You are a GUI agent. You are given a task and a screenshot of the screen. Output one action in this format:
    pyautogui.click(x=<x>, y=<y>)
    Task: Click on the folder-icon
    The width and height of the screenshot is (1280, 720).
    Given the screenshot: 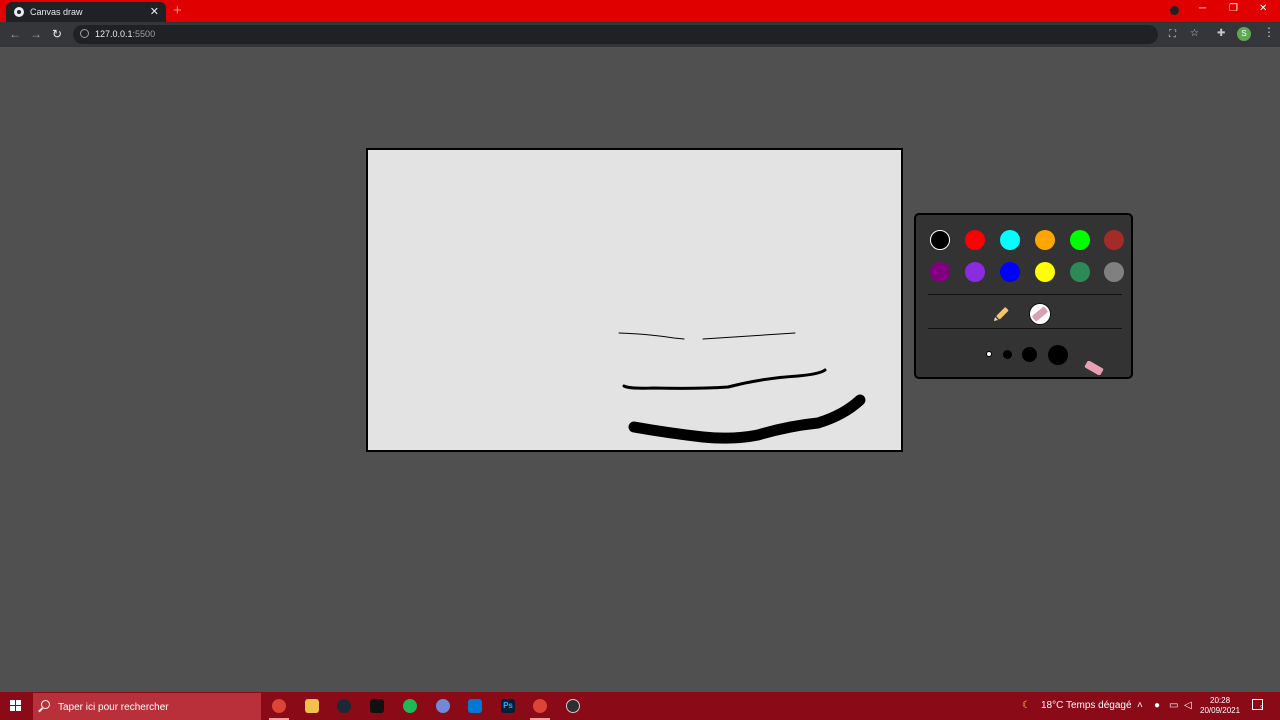 What is the action you would take?
    pyautogui.click(x=312, y=706)
    